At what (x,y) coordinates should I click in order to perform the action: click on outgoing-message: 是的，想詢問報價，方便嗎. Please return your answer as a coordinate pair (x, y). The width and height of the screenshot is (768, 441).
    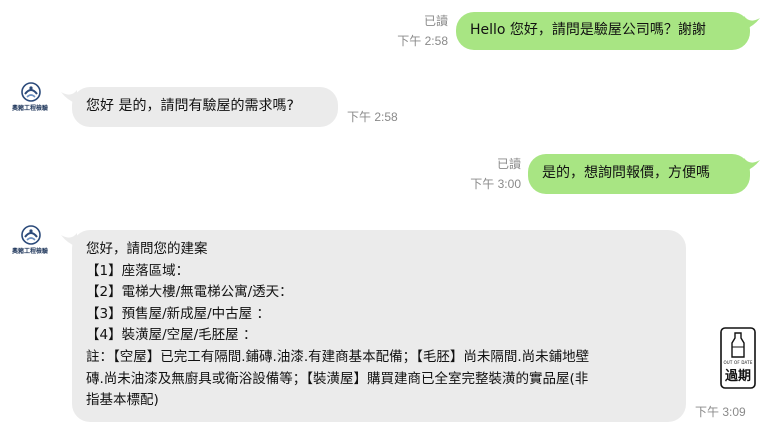
    Looking at the image, I should click on (639, 174).